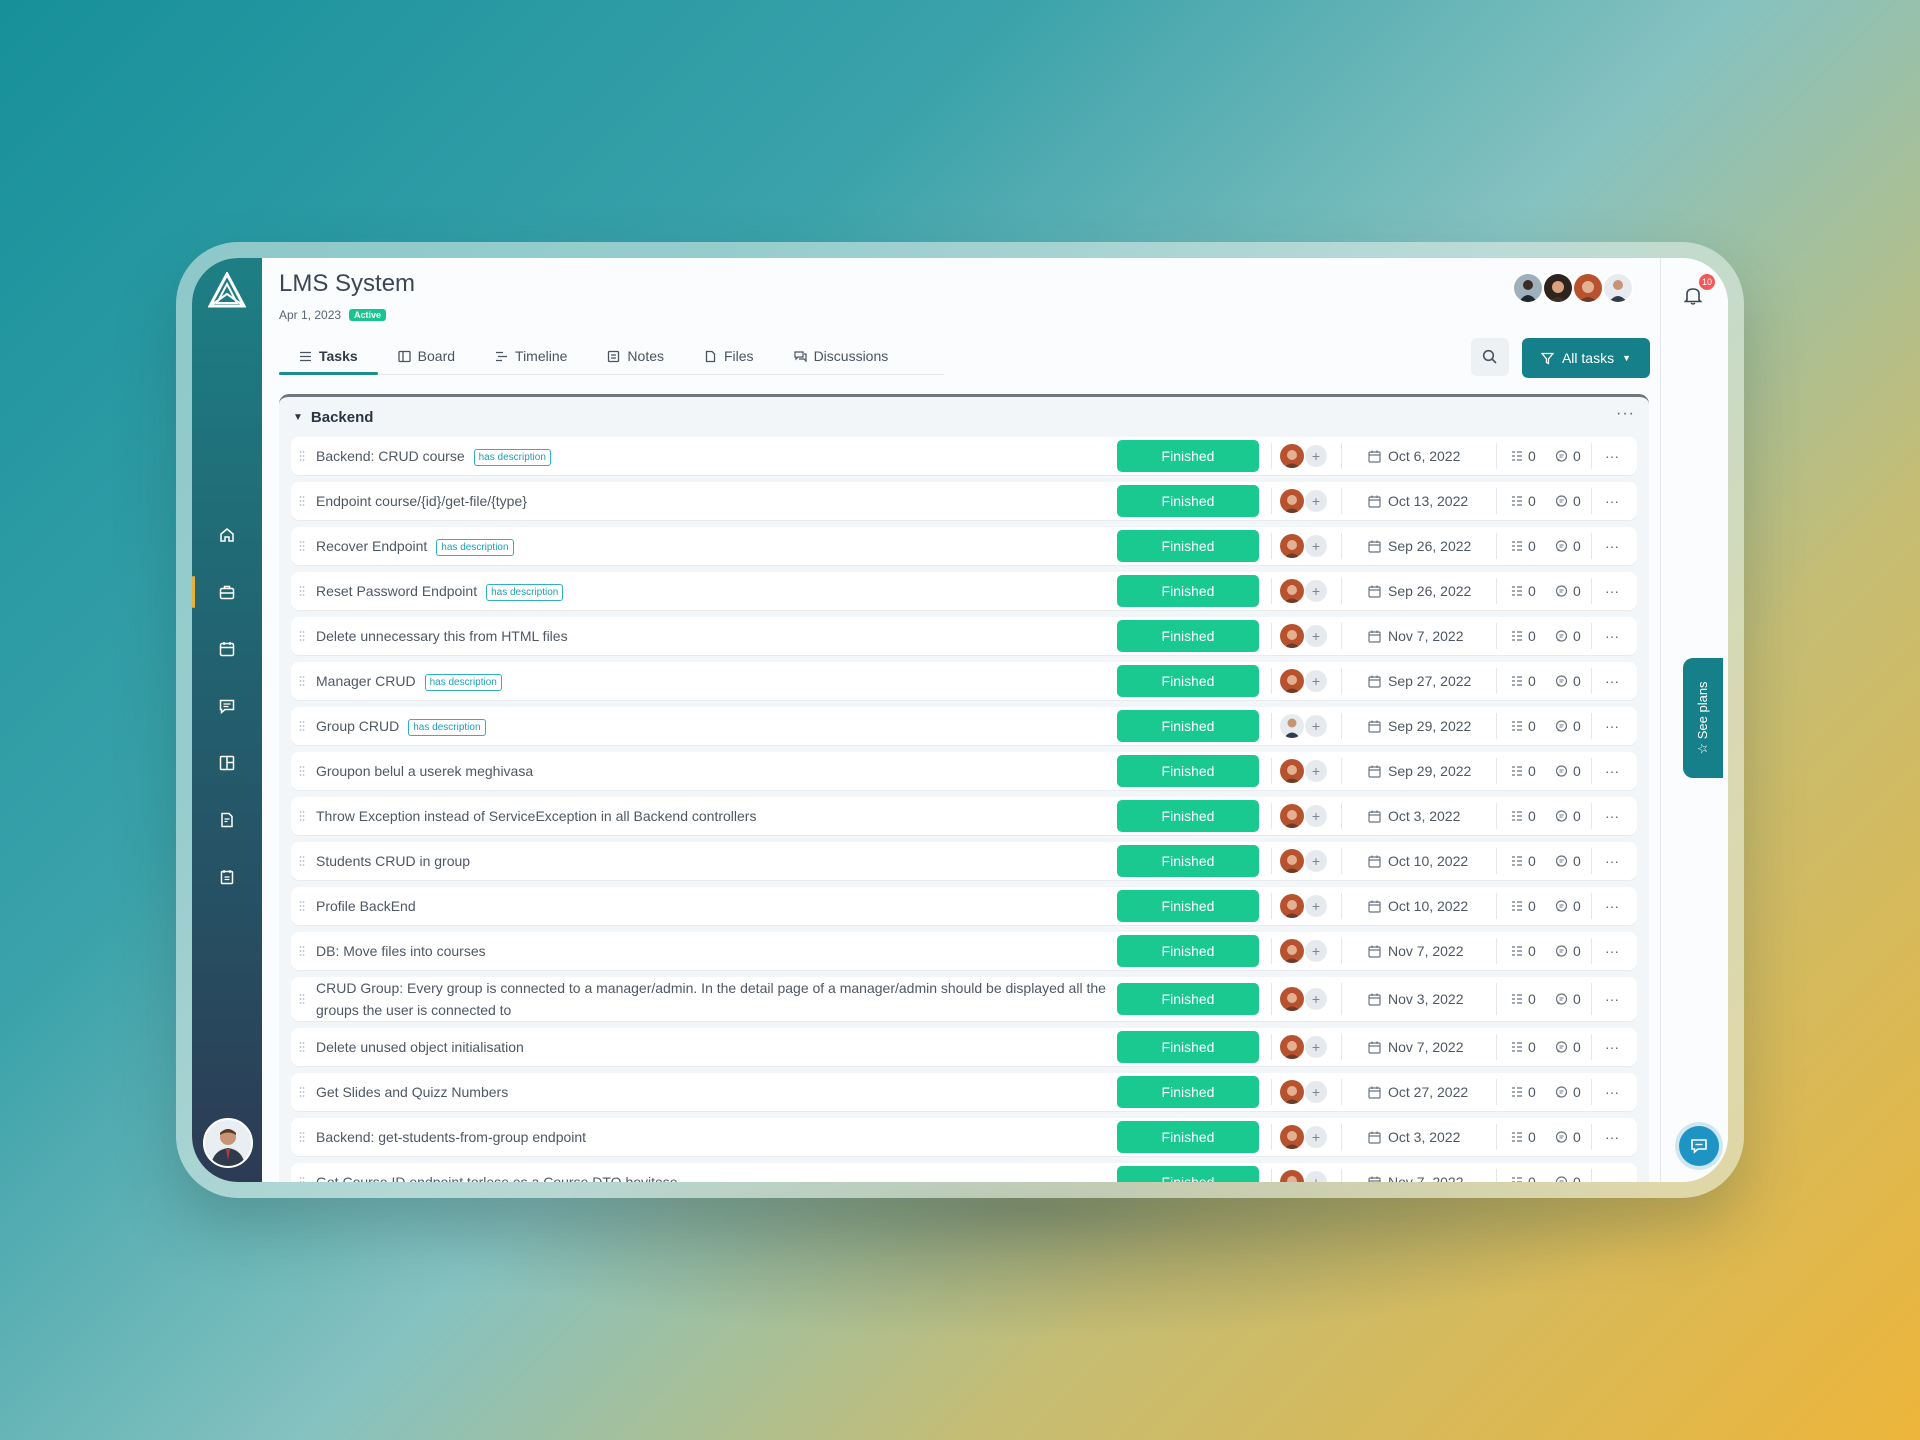 The image size is (1920, 1440). What do you see at coordinates (711, 861) in the screenshot?
I see `task-name: Students CRUD in group` at bounding box center [711, 861].